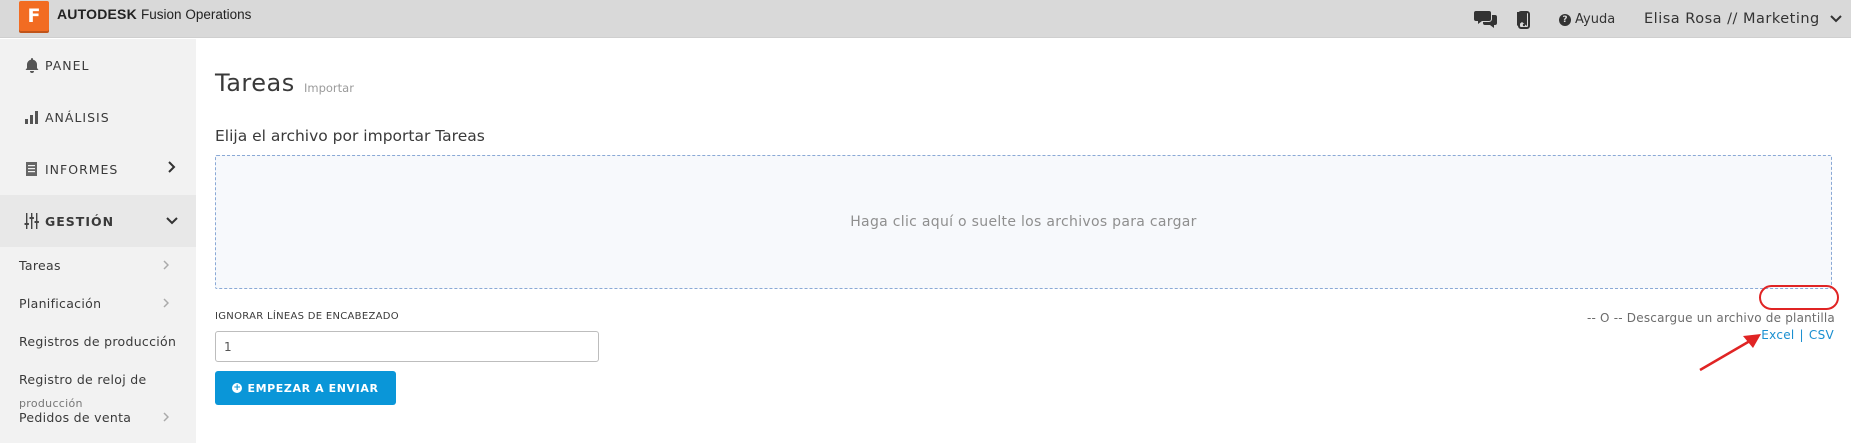  What do you see at coordinates (350, 136) in the screenshot?
I see `section-title: Elija el archivo por importar Tareas` at bounding box center [350, 136].